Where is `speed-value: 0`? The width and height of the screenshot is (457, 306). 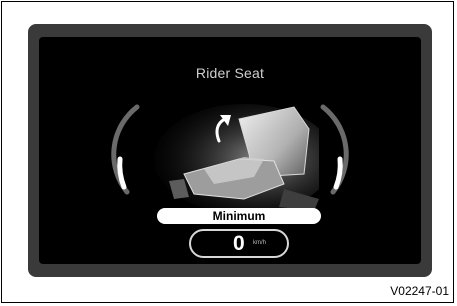
speed-value: 0 is located at coordinates (239, 243).